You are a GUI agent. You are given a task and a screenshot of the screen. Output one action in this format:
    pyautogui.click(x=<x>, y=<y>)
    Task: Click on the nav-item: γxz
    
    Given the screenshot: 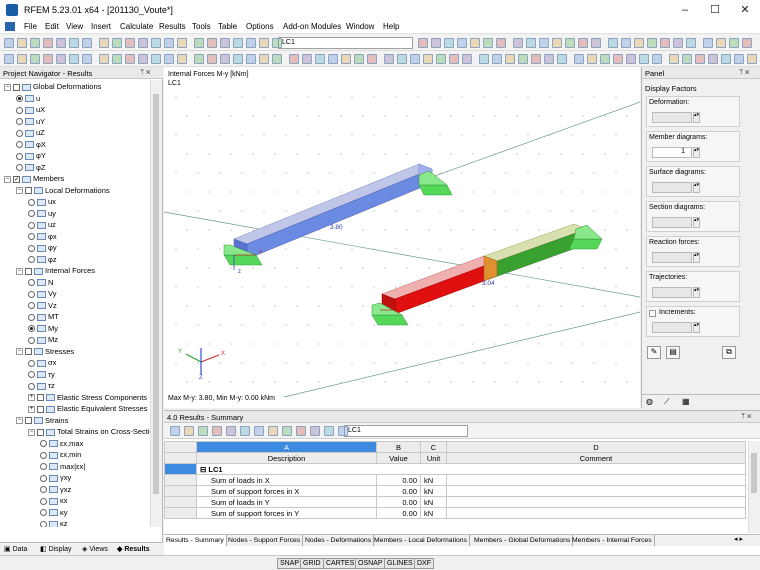 What is the action you would take?
    pyautogui.click(x=55, y=489)
    